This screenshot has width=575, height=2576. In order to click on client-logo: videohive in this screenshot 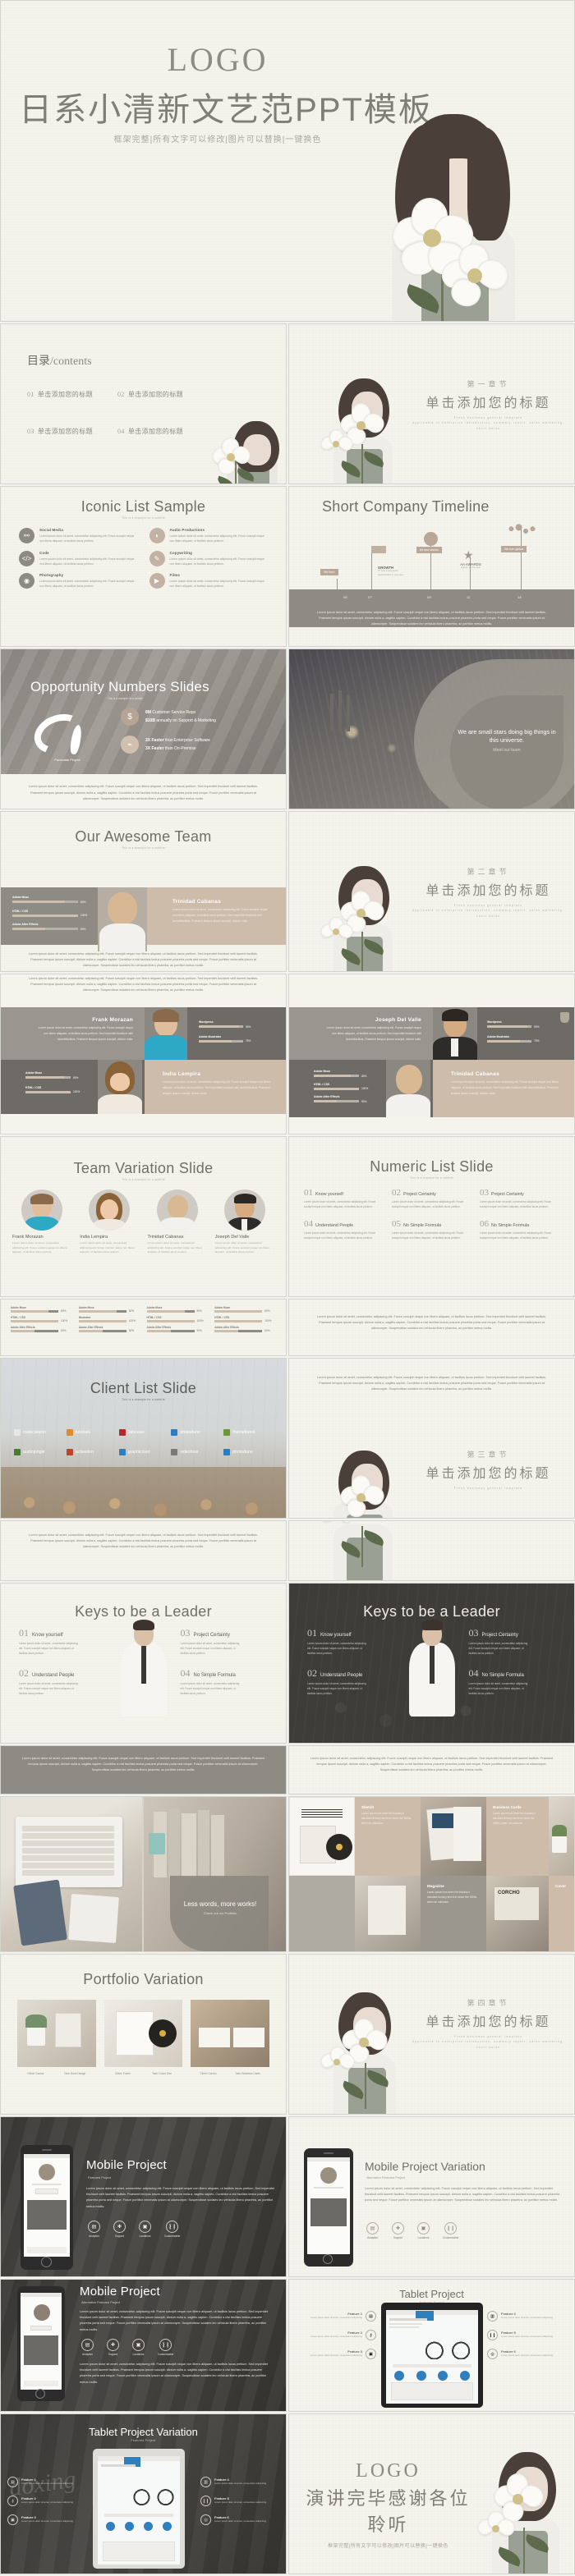, I will do `click(196, 1452)`.